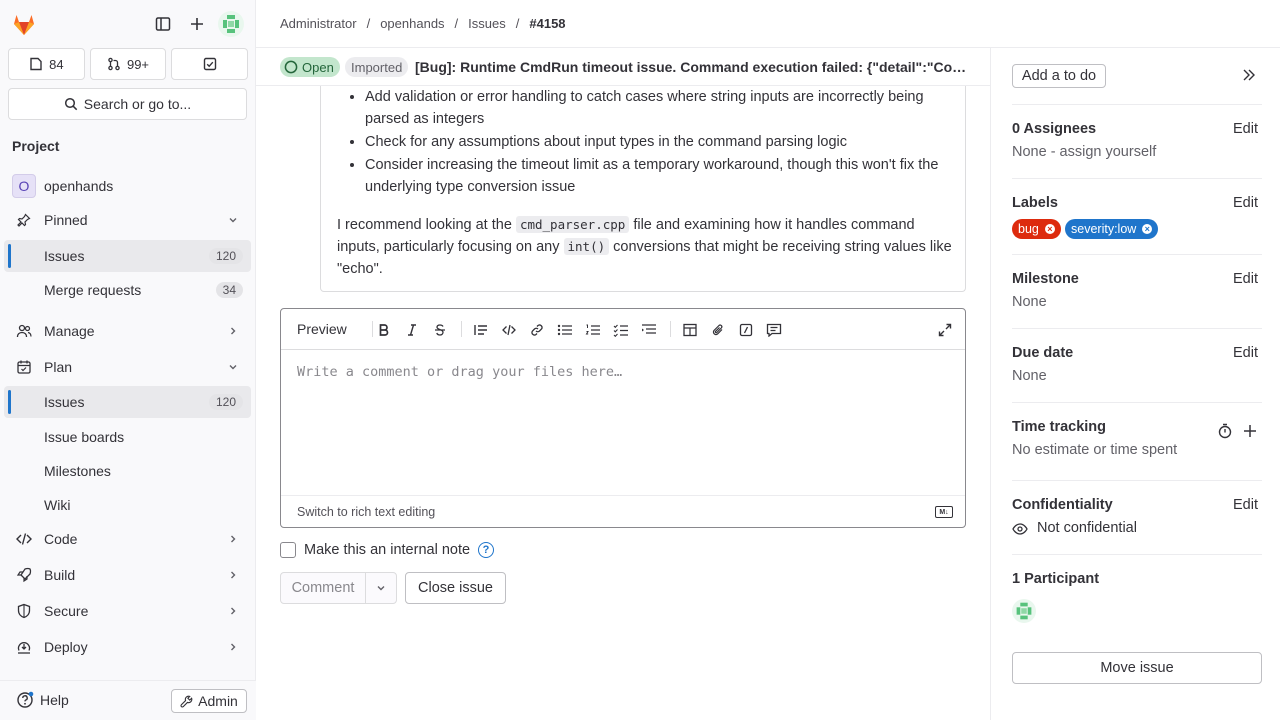 The height and width of the screenshot is (720, 1280). I want to click on labels-edit-button: Edit, so click(1245, 203).